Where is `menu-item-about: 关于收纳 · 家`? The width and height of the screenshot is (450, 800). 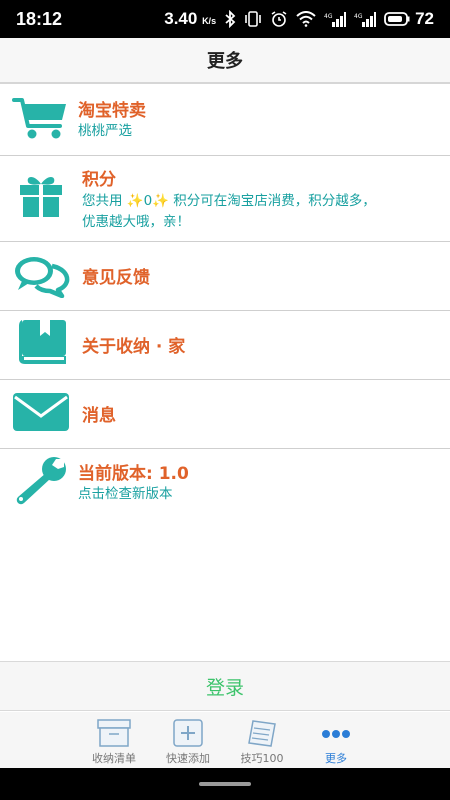 menu-item-about: 关于收纳 · 家 is located at coordinates (225, 345).